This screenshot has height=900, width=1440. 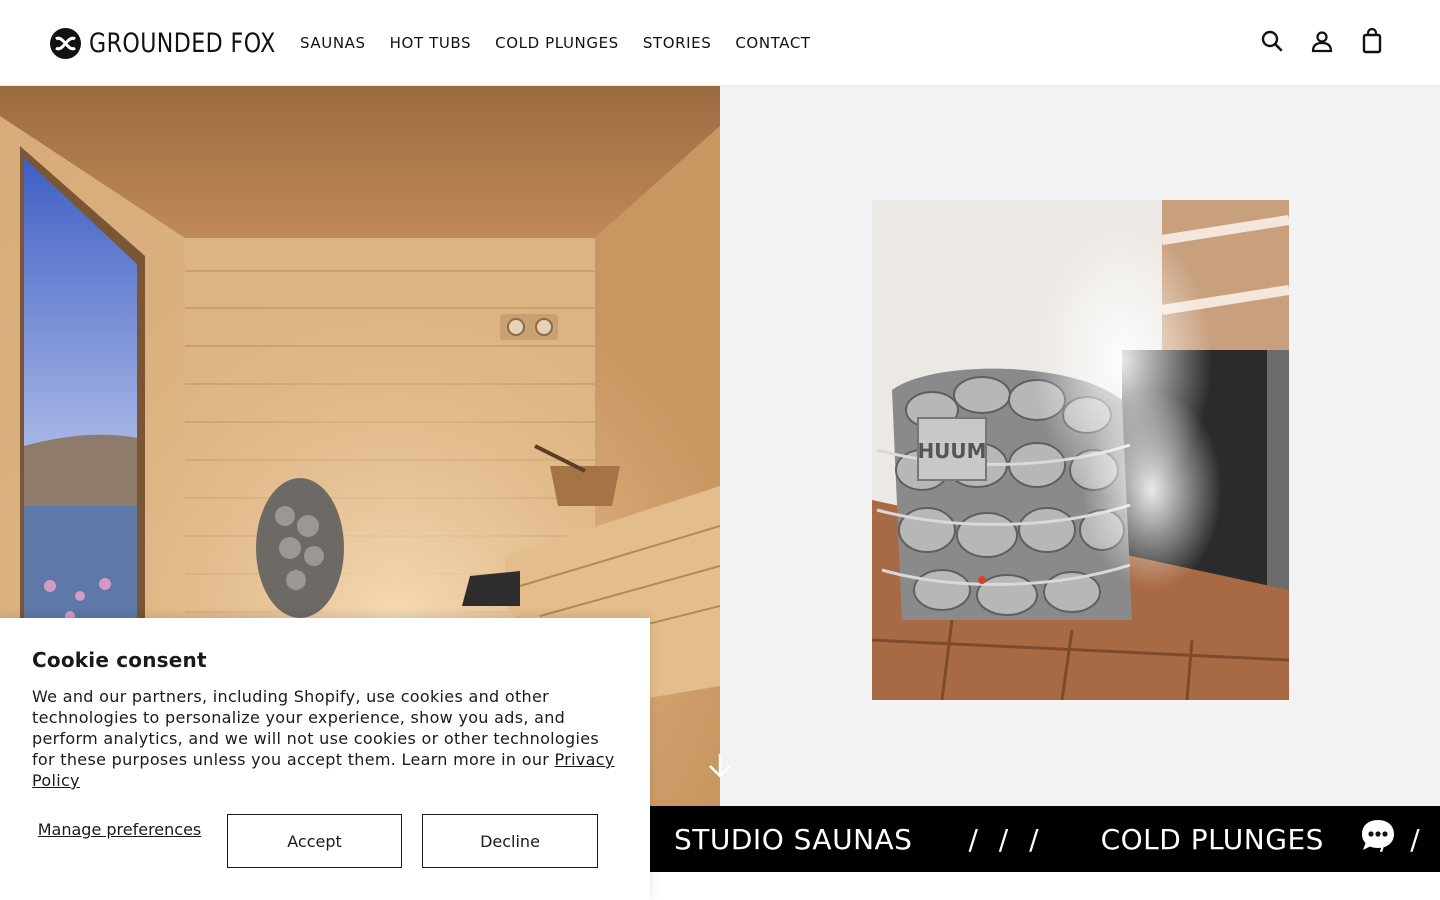 I want to click on accept-button: Accept, so click(x=314, y=841).